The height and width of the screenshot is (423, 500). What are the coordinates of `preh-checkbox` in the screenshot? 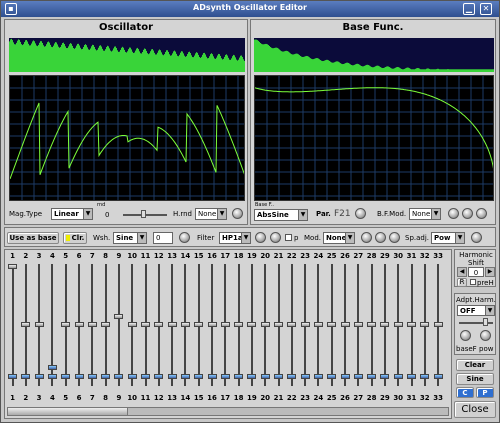 It's located at (473, 282).